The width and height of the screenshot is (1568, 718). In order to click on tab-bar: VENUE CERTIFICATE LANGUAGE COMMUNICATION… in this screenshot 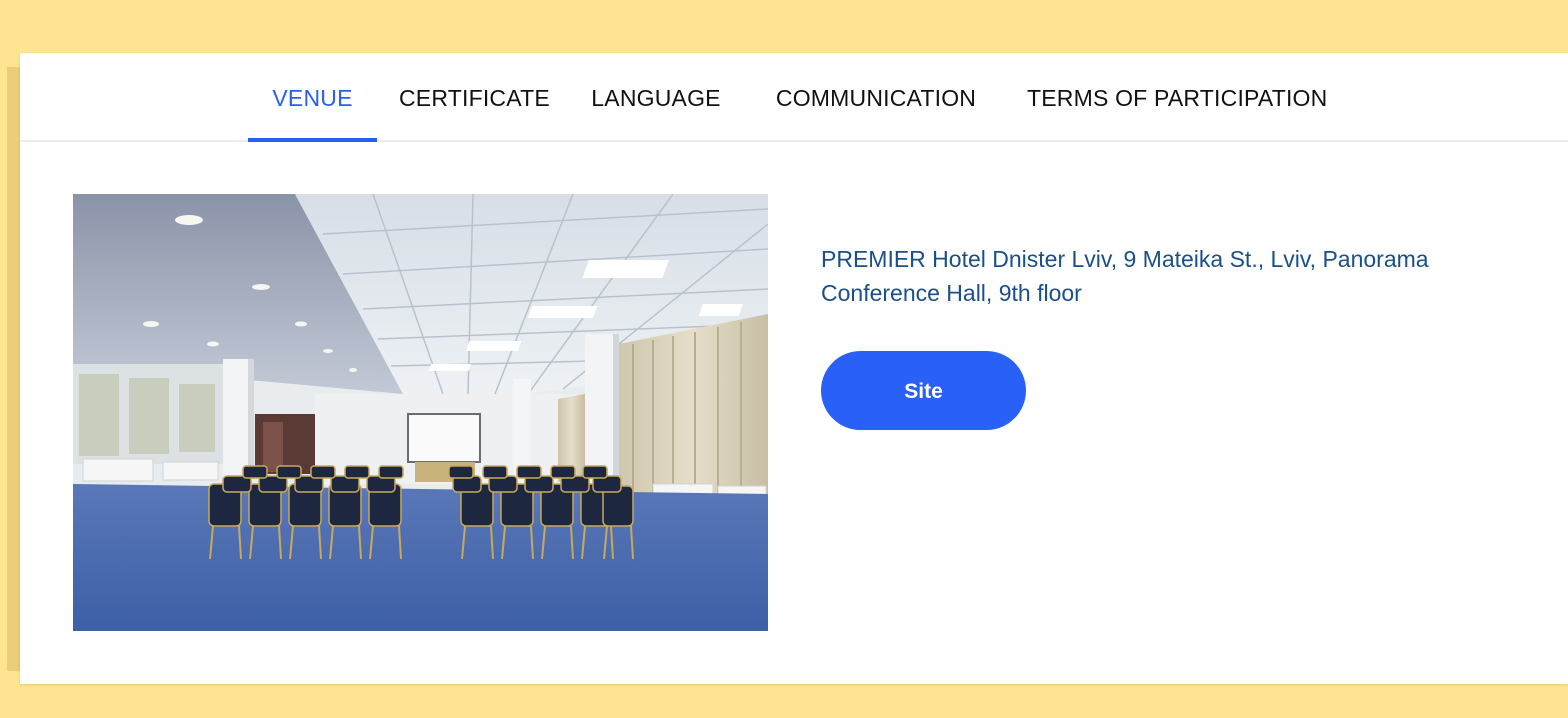, I will do `click(794, 97)`.